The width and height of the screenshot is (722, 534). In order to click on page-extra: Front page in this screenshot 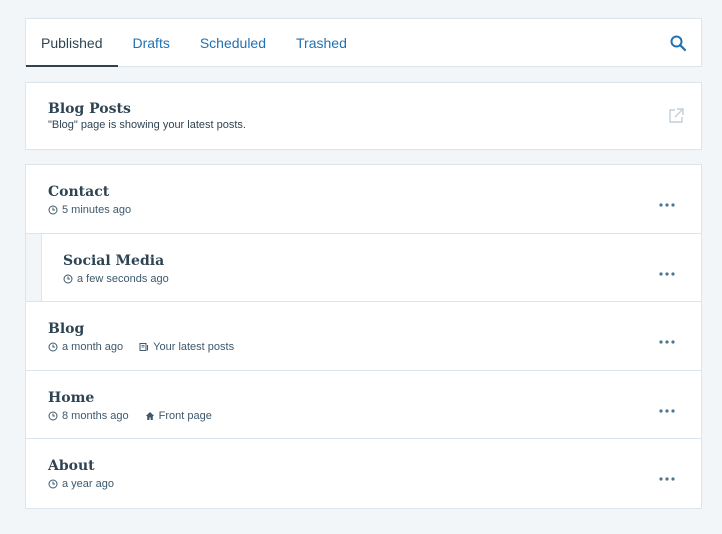, I will do `click(185, 415)`.